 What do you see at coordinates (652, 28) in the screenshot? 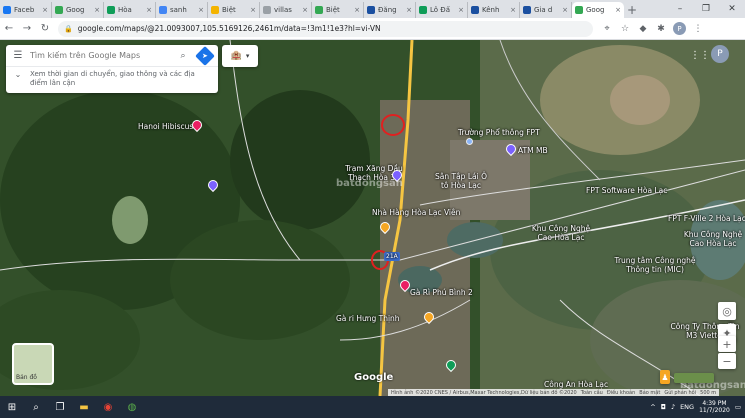
I see `extension-area: ⌖ ☆ ◆ ✱ P ⋮` at bounding box center [652, 28].